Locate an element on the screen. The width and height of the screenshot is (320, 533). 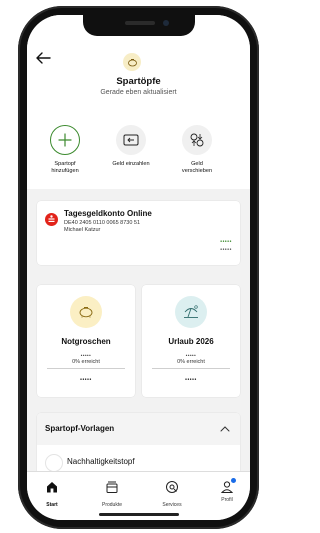
add-pot-button: Spartopf hinzufügen is located at coordinates (65, 150).